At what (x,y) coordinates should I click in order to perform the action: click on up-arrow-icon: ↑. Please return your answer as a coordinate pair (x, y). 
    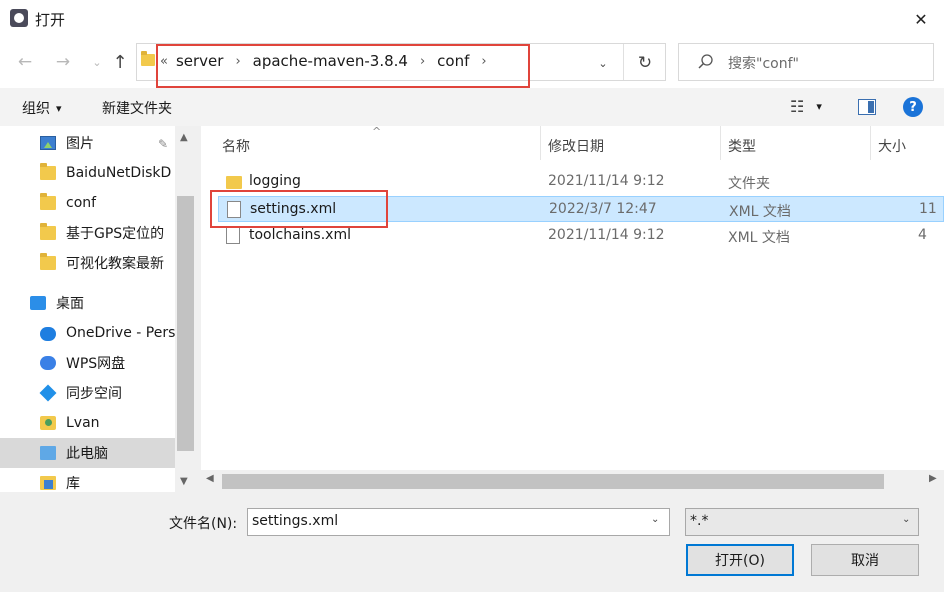
    Looking at the image, I should click on (120, 62).